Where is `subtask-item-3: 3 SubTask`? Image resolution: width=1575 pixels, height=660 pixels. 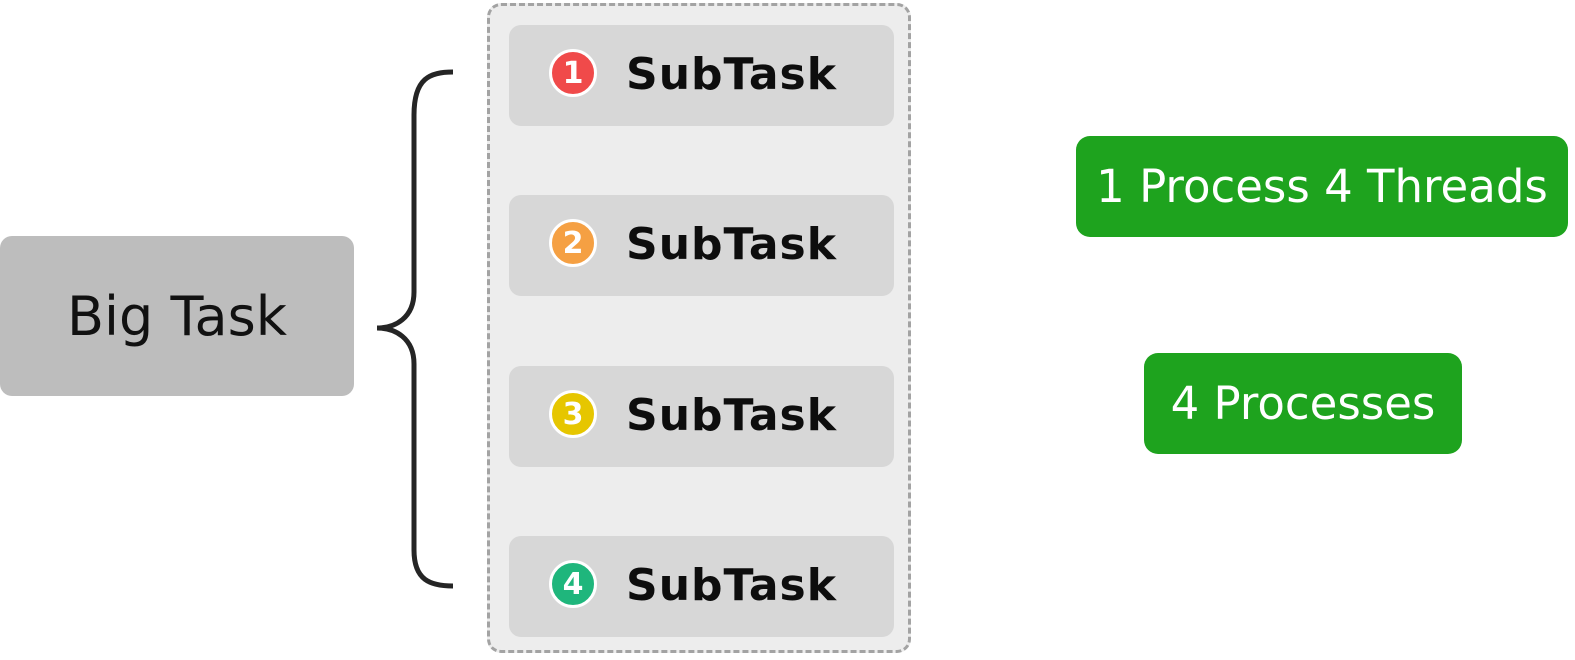
subtask-item-3: 3 SubTask is located at coordinates (701, 416).